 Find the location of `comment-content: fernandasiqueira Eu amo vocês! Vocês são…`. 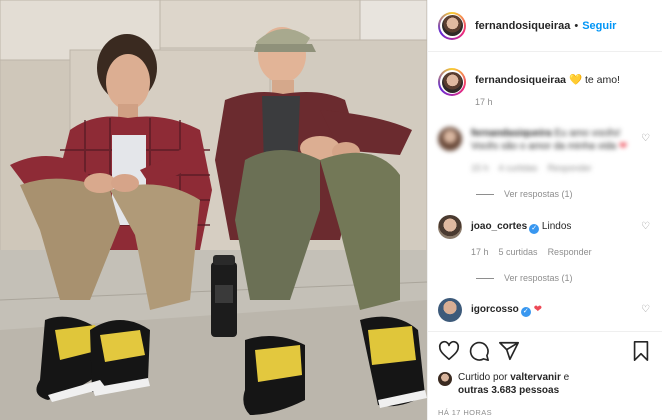

comment-content: fernandasiqueira Eu amo vocês! Vocês são… is located at coordinates (552, 140).